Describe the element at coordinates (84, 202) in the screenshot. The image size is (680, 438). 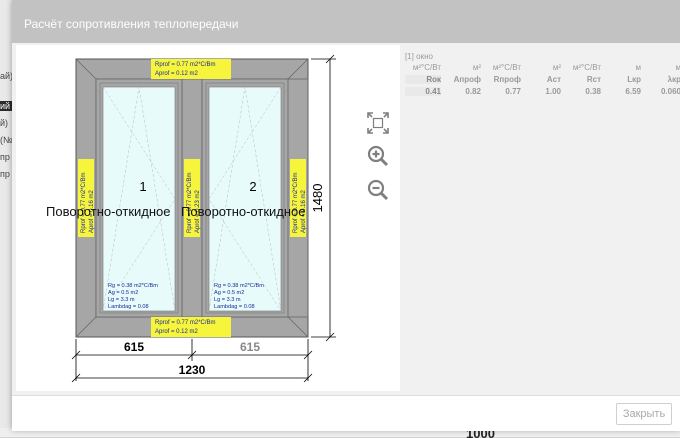
I see `left-profile-r: Rprof = 0.77 m2*C/Bm` at that location.